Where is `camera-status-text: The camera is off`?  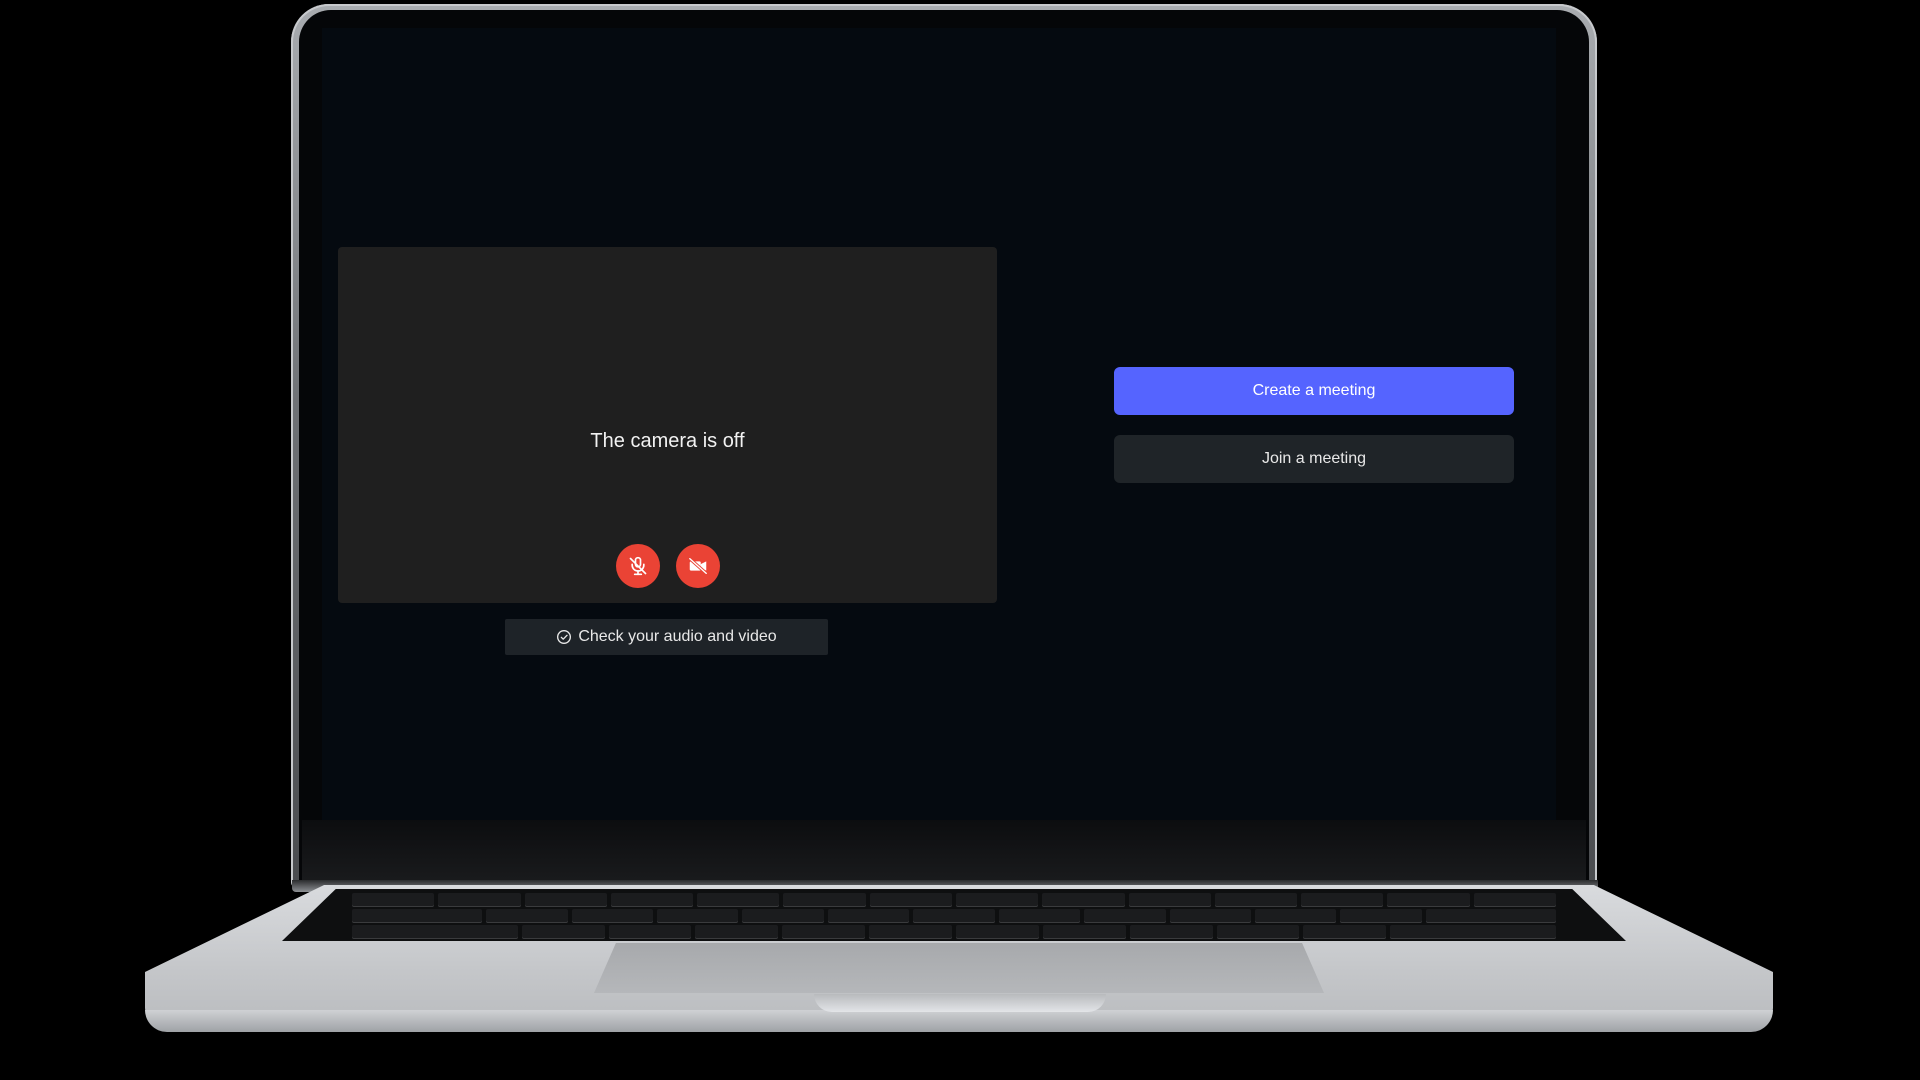
camera-status-text: The camera is off is located at coordinates (667, 441).